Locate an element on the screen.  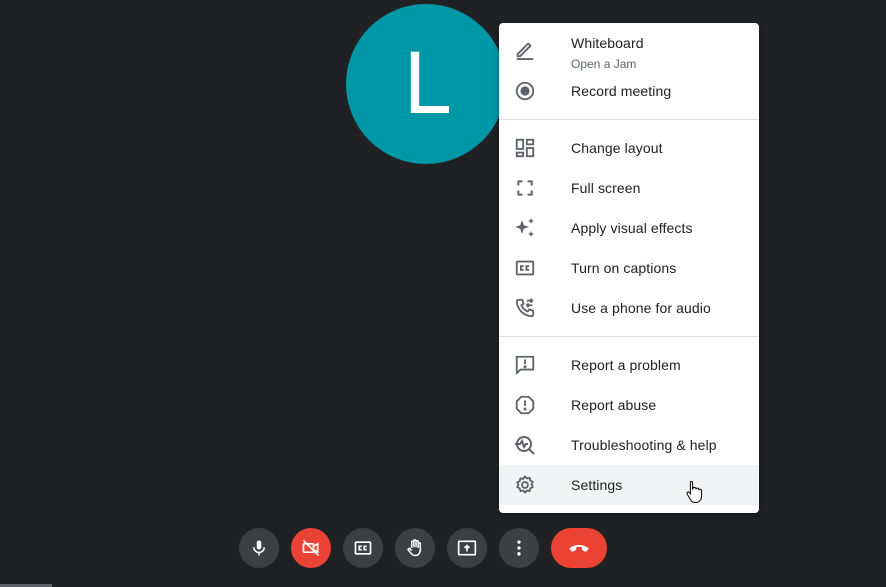
phone-icon is located at coordinates (525, 308).